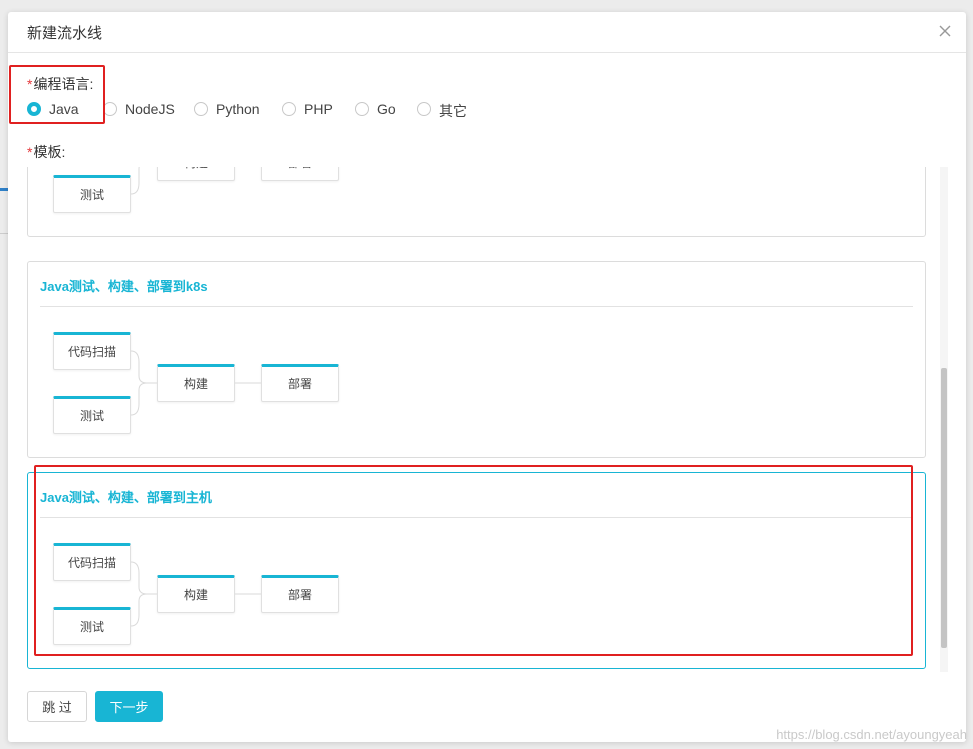 The width and height of the screenshot is (973, 749). What do you see at coordinates (238, 109) in the screenshot?
I see `radio-label: Python` at bounding box center [238, 109].